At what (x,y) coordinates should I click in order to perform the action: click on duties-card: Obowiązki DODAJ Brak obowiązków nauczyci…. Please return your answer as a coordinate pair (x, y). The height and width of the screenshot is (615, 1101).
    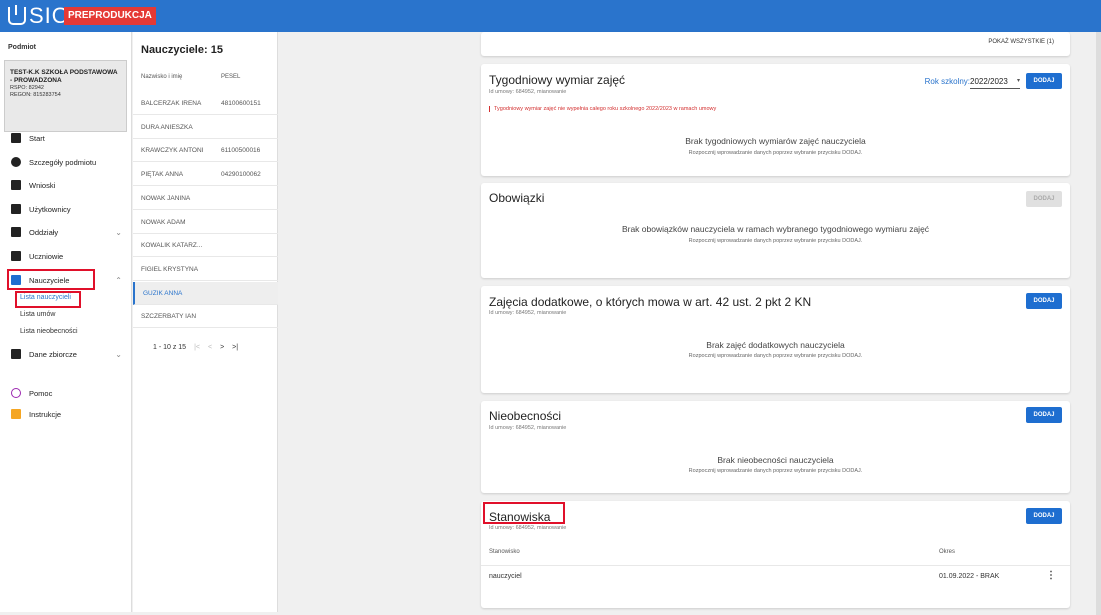
    Looking at the image, I should click on (775, 230).